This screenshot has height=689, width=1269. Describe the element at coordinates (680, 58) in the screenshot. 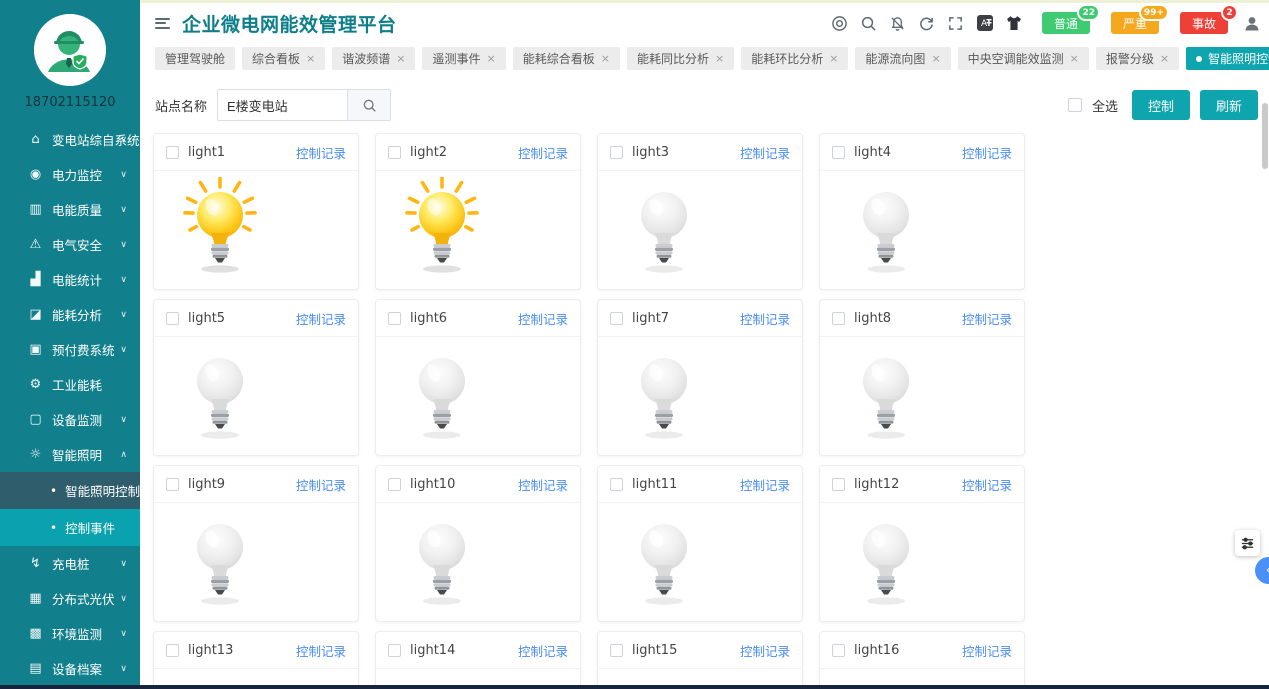

I see `tab-能耗同比分析: 能耗同比分析 ×` at that location.